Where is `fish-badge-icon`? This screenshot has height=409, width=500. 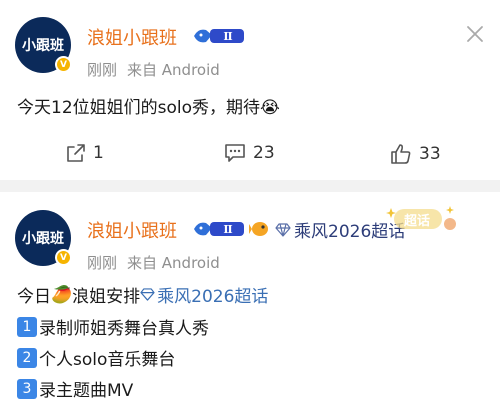
fish-badge-icon is located at coordinates (258, 229).